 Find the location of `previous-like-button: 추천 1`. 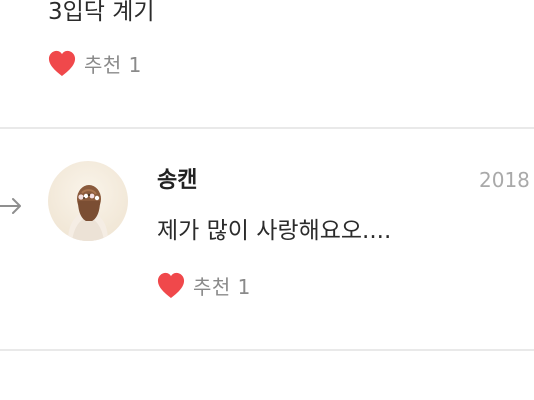

previous-like-button: 추천 1 is located at coordinates (94, 63).